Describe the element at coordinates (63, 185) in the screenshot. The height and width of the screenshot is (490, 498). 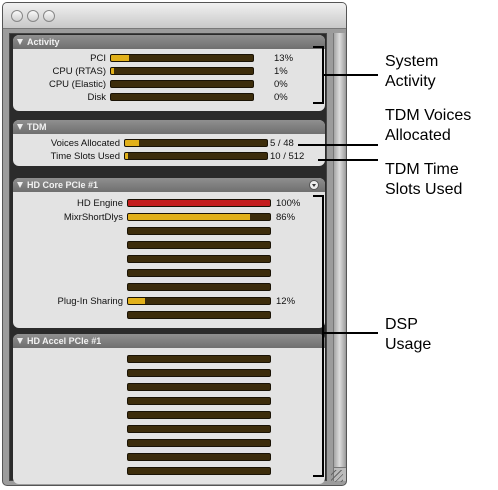
I see `hd-core-title: HD Core PCIe #1` at that location.